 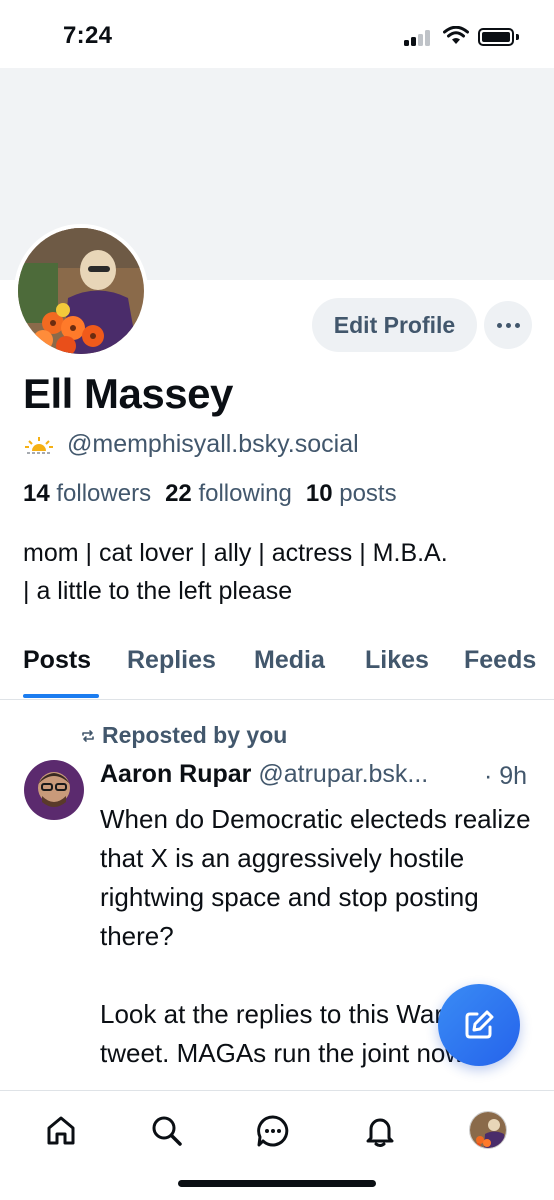 I want to click on more-options-button, so click(x=508, y=325).